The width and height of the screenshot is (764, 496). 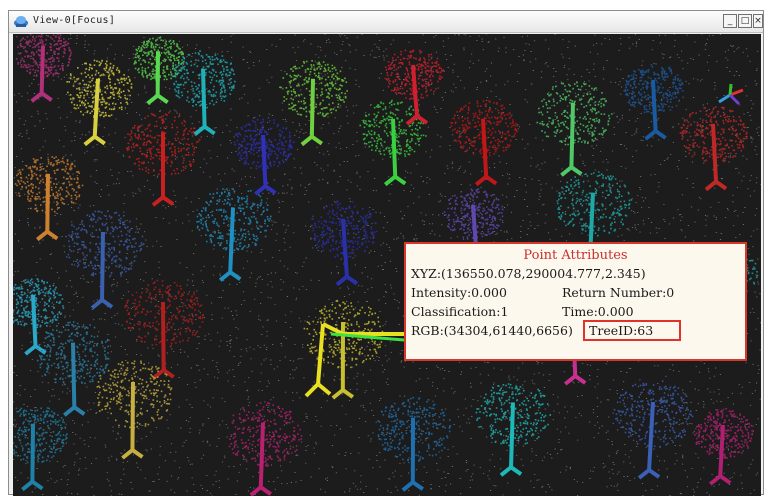 I want to click on tree-id-value: TreeID:63, so click(x=621, y=330).